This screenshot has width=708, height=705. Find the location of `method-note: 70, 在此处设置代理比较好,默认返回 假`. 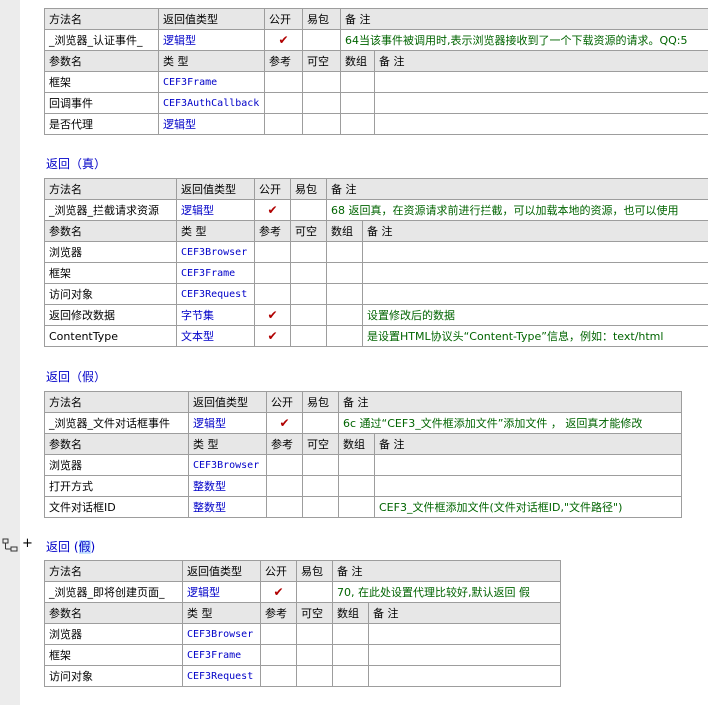

method-note: 70, 在此处设置代理比较好,默认返回 假 is located at coordinates (446, 592).